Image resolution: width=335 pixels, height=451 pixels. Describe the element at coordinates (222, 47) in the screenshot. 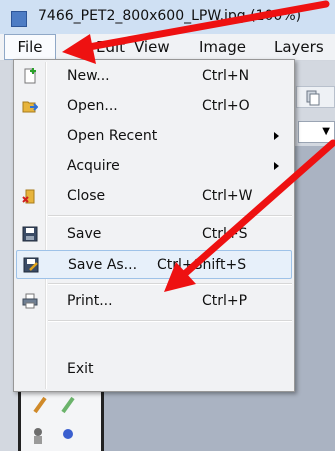

I see `menu-image: Image` at that location.